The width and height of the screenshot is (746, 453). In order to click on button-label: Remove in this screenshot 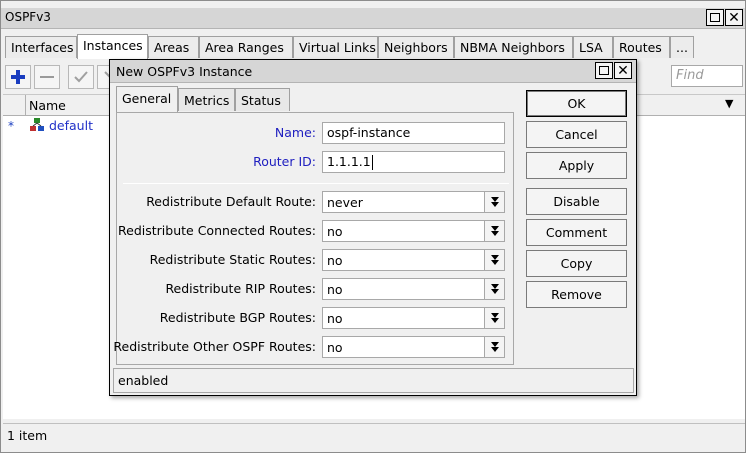, I will do `click(576, 294)`.